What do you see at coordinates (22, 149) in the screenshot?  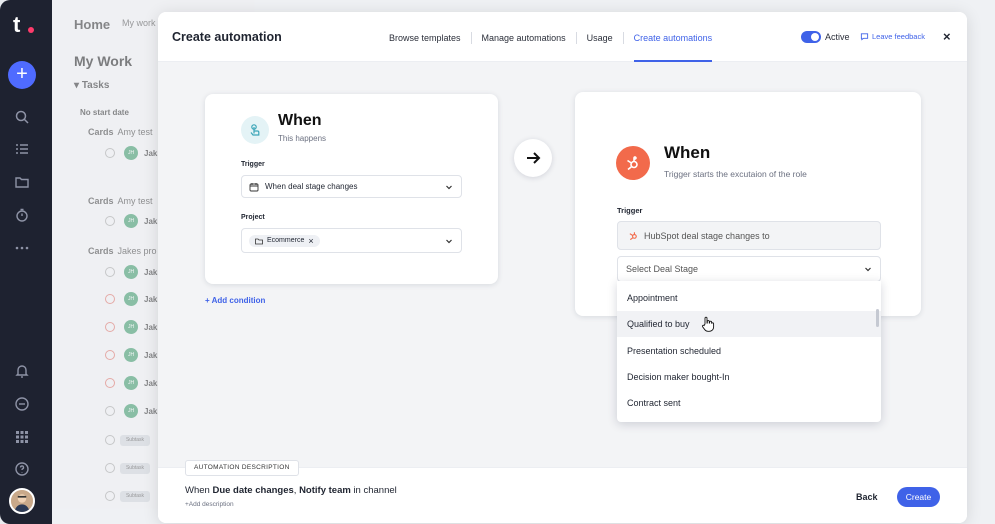 I see `list-icon` at bounding box center [22, 149].